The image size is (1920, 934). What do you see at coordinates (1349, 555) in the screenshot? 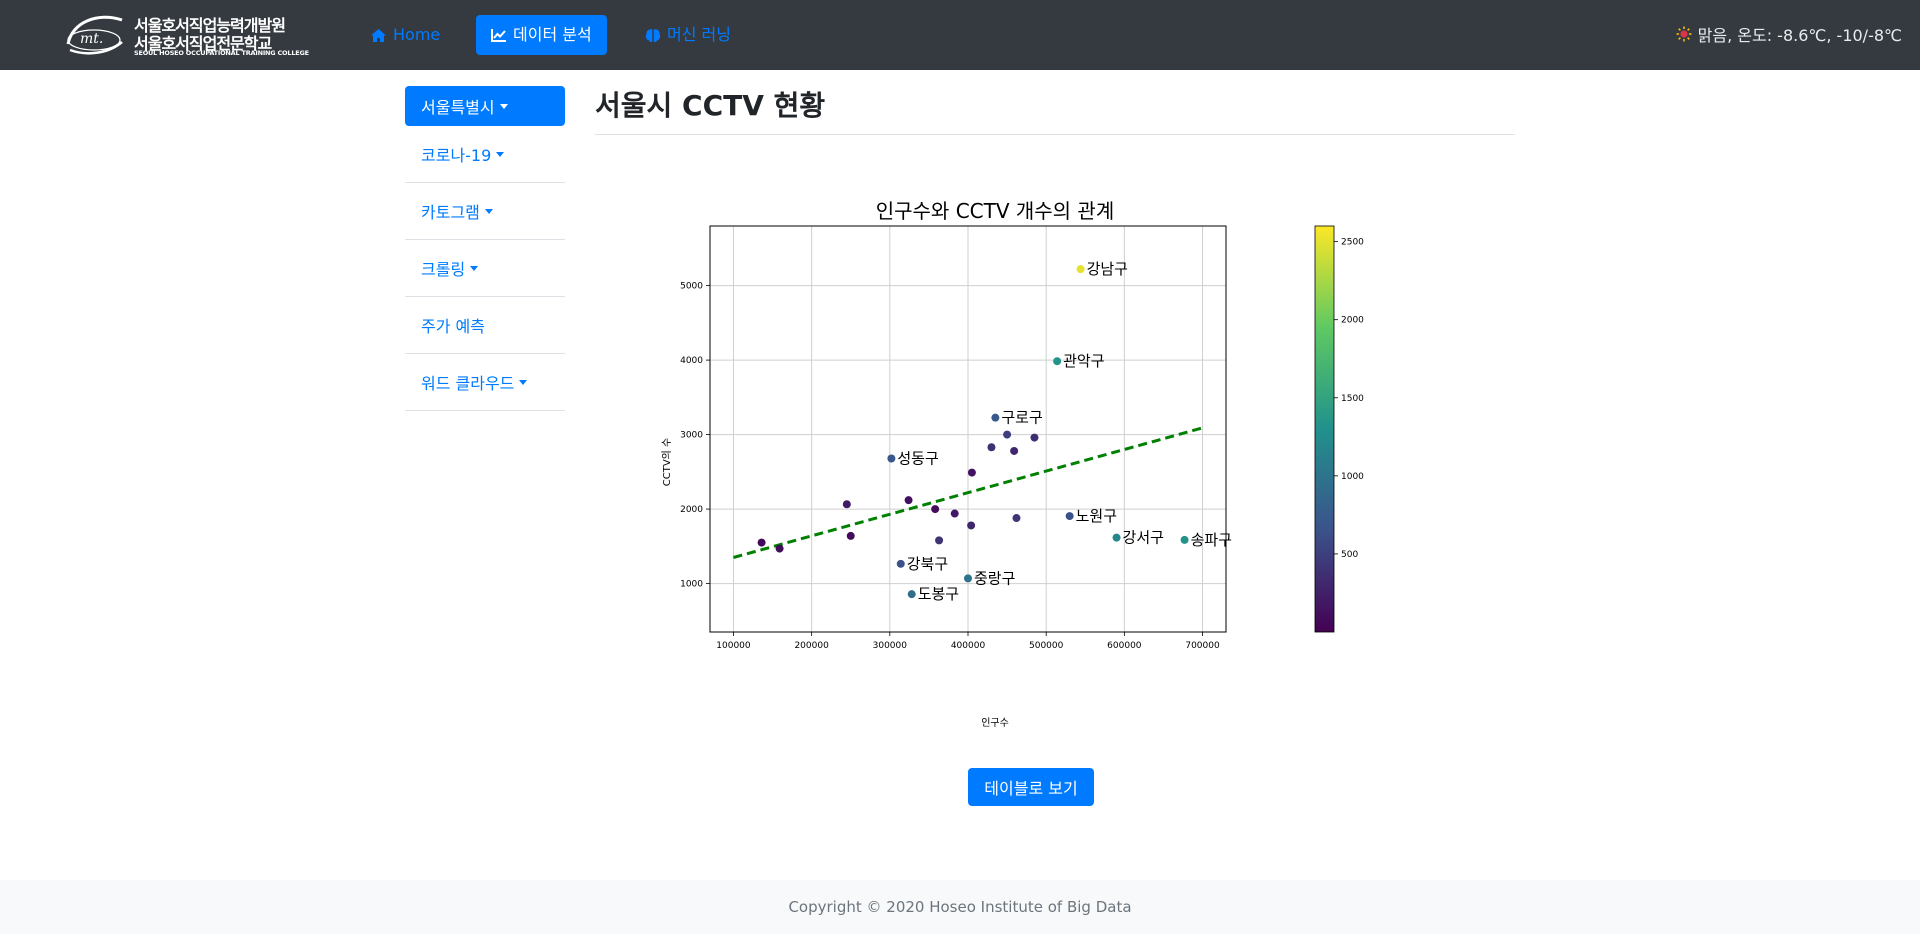
I see `colorbar-tick-label: 500` at bounding box center [1349, 555].